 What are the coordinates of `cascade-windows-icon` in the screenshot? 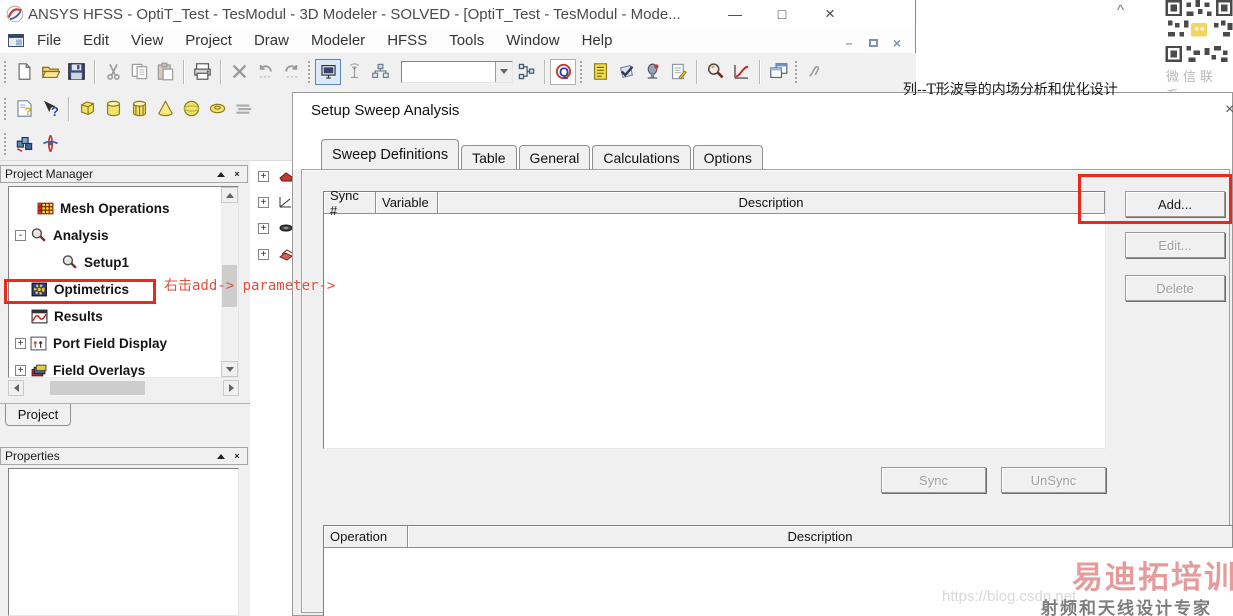 It's located at (778, 72).